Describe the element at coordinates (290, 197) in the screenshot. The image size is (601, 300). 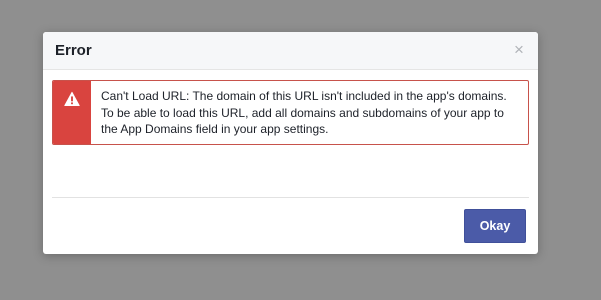
I see `footer-divider` at that location.